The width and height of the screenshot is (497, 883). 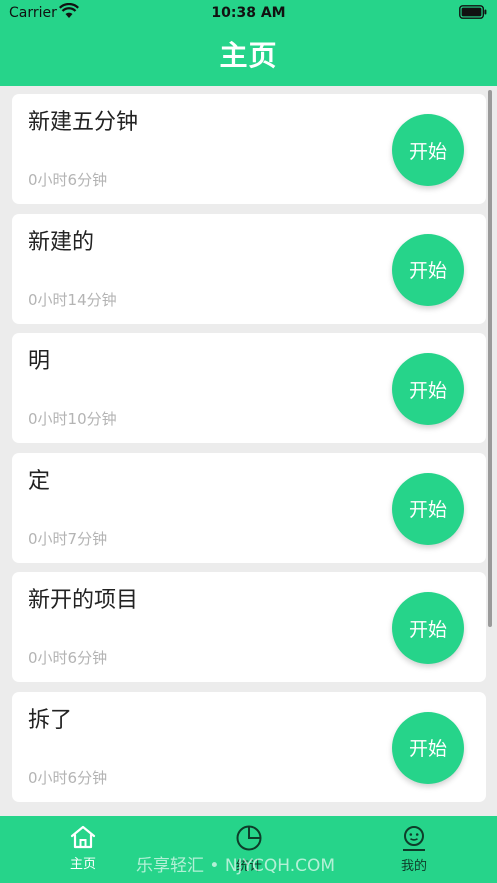 I want to click on pie-chart-icon, so click(x=249, y=838).